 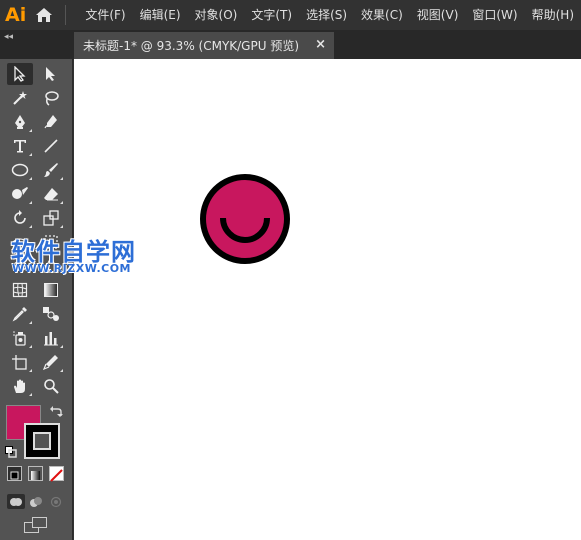 I want to click on document-tab: 未标题-1* @ 93.3% (CMYK/GPU 预览) ×, so click(x=204, y=45).